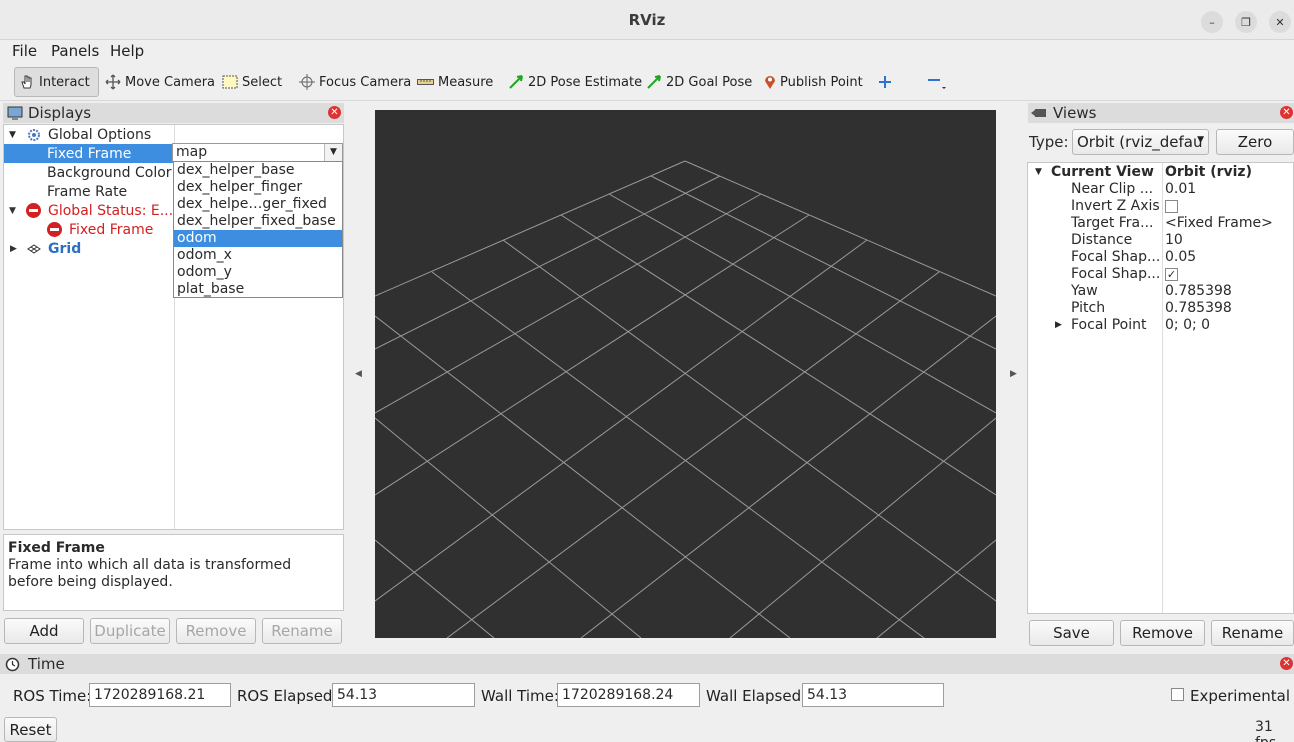  What do you see at coordinates (262, 82) in the screenshot?
I see `select-label: Select` at bounding box center [262, 82].